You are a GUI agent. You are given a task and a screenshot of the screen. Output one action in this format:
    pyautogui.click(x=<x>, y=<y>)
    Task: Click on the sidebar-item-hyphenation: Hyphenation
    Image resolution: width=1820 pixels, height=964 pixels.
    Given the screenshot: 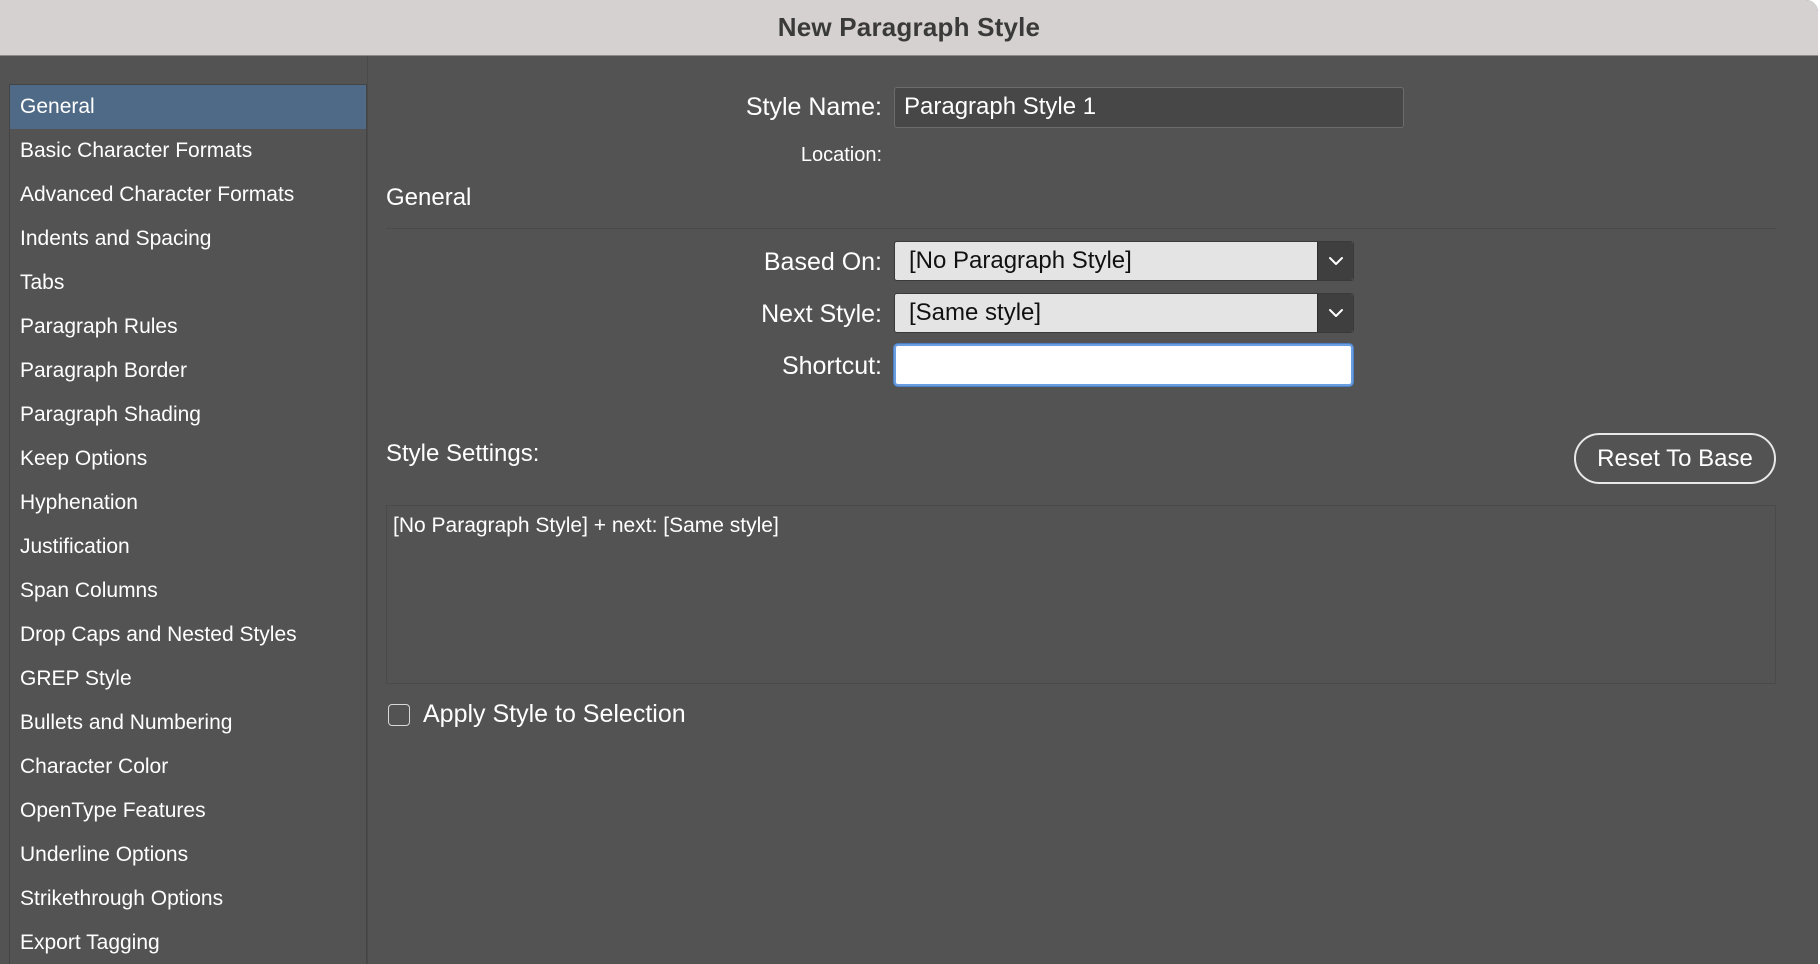 What is the action you would take?
    pyautogui.click(x=188, y=503)
    